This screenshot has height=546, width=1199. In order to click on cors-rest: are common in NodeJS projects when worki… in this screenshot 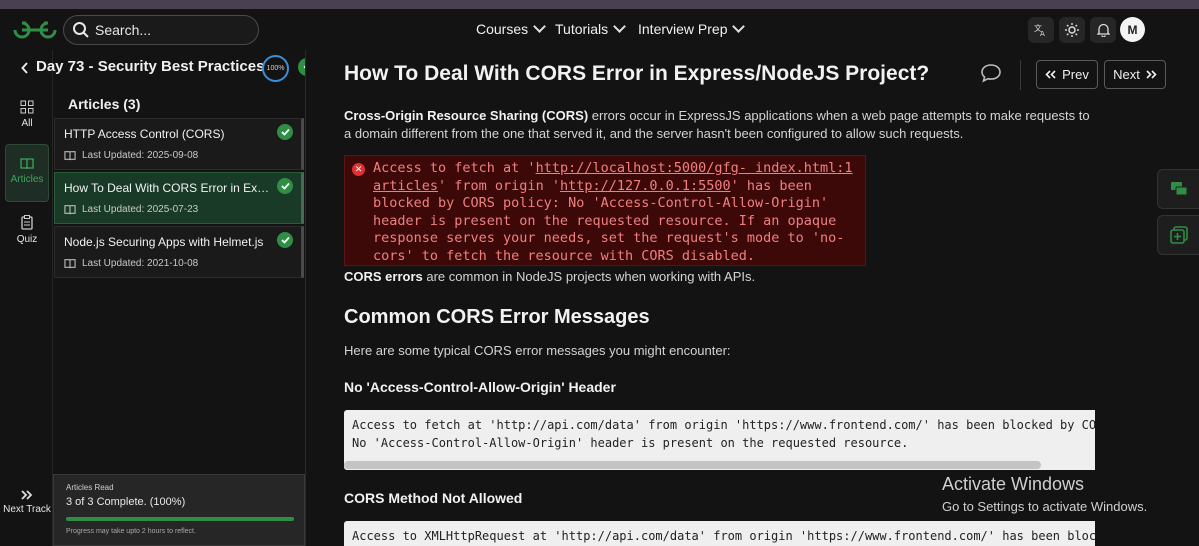, I will do `click(589, 276)`.